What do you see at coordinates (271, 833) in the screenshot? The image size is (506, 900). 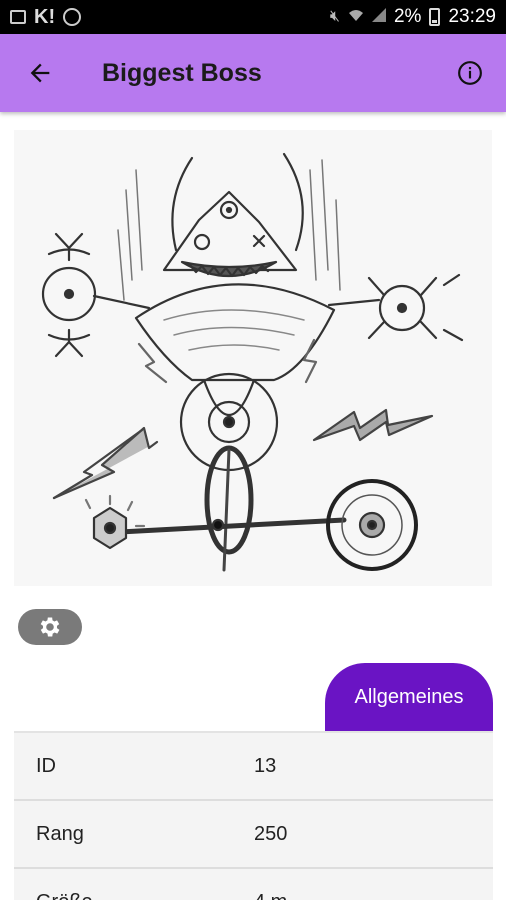 I see `row-value: 250` at bounding box center [271, 833].